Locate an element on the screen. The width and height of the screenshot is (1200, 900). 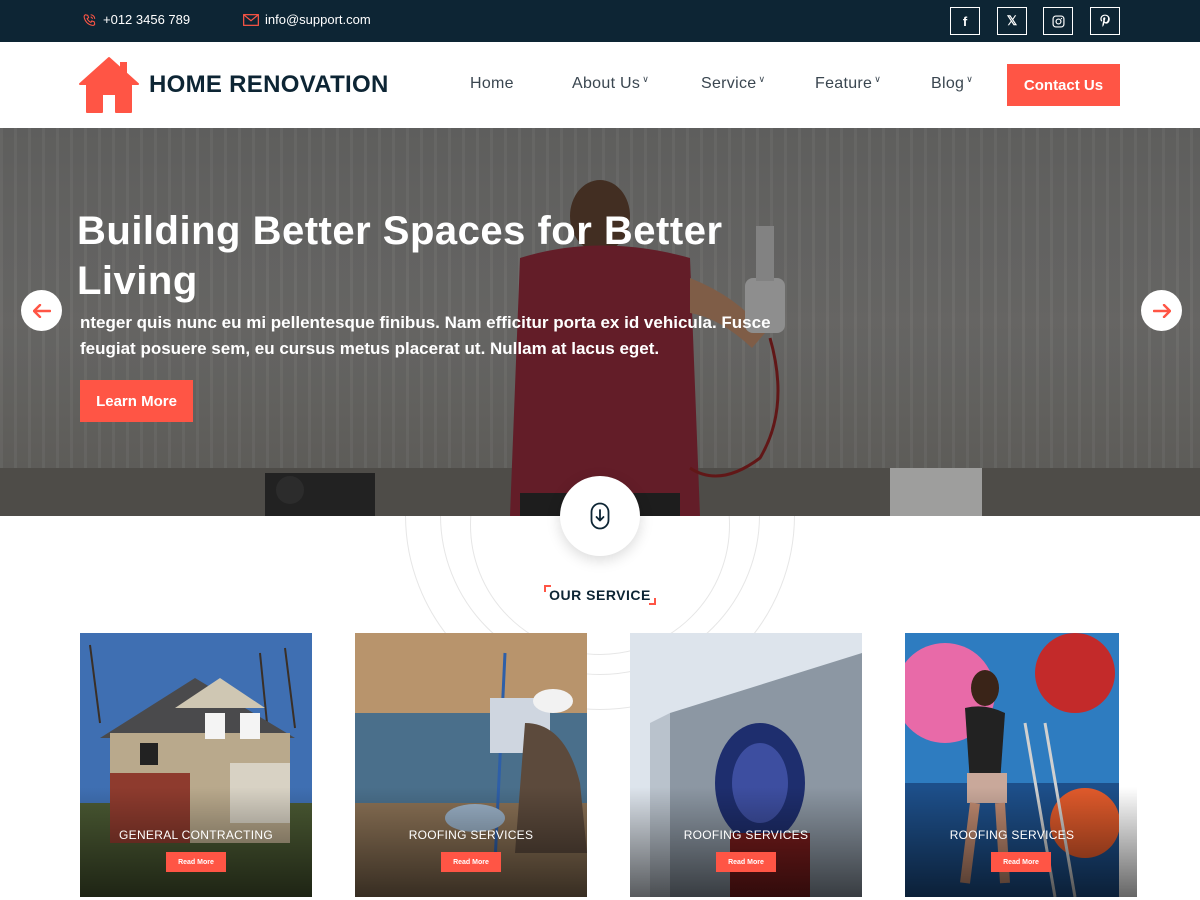
pinterest-link is located at coordinates (1105, 21).